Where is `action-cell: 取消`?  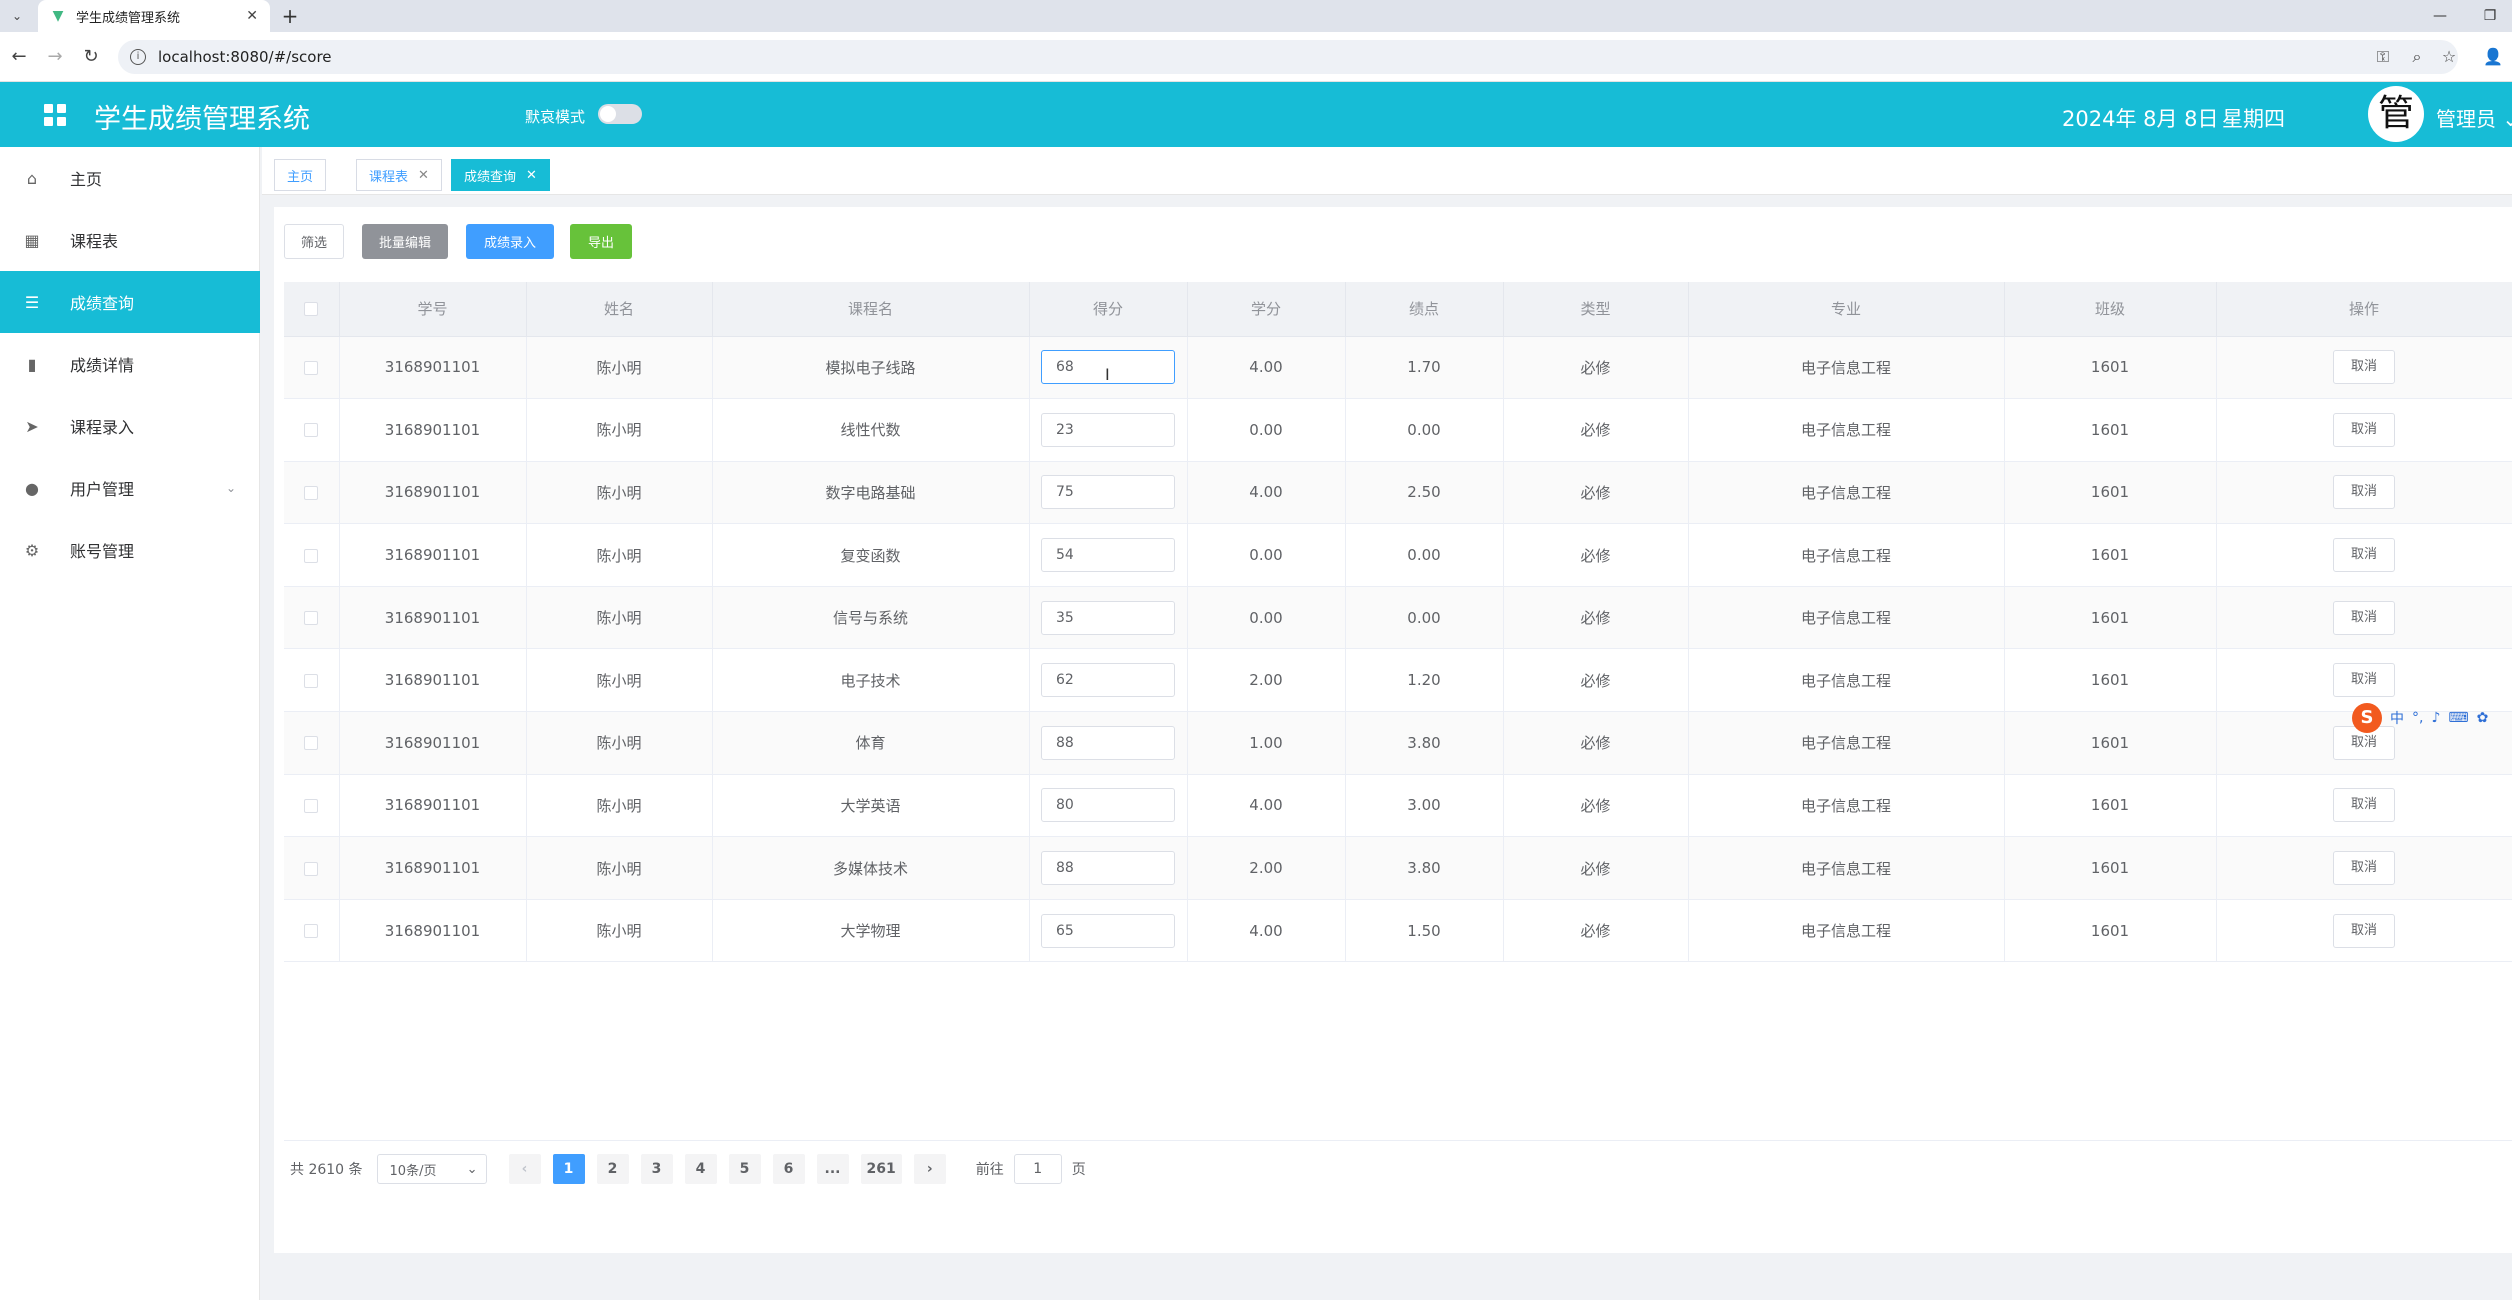 action-cell: 取消 is located at coordinates (2364, 617).